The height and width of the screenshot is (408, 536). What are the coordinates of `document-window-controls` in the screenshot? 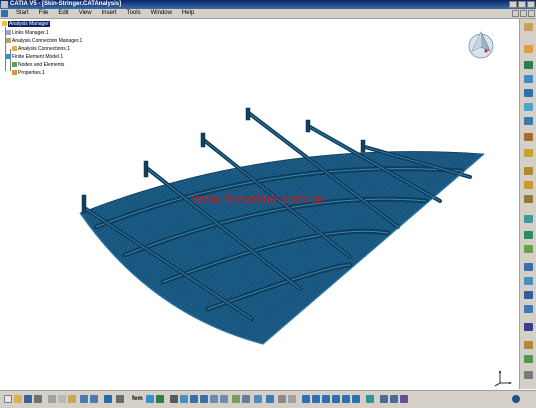 It's located at (523, 13).